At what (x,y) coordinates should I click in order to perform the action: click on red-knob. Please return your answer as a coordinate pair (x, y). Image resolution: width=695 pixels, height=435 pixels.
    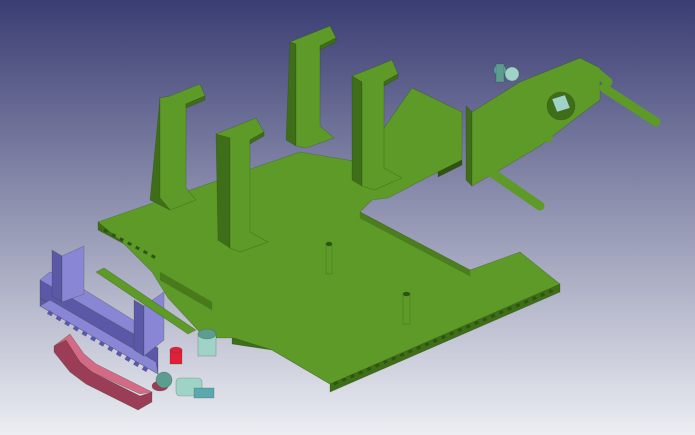
    Looking at the image, I should click on (176, 355).